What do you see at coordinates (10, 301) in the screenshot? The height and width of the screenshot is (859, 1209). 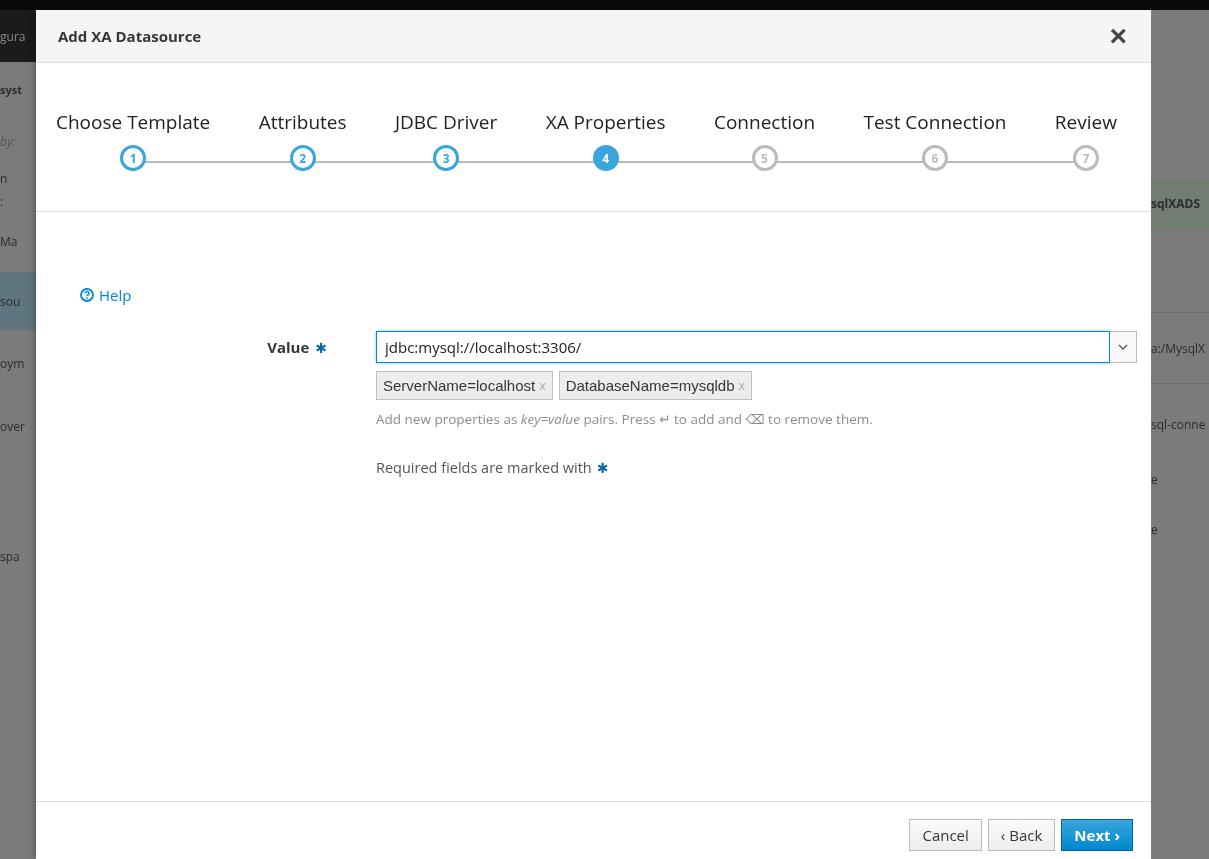 I see `background-text: sou` at bounding box center [10, 301].